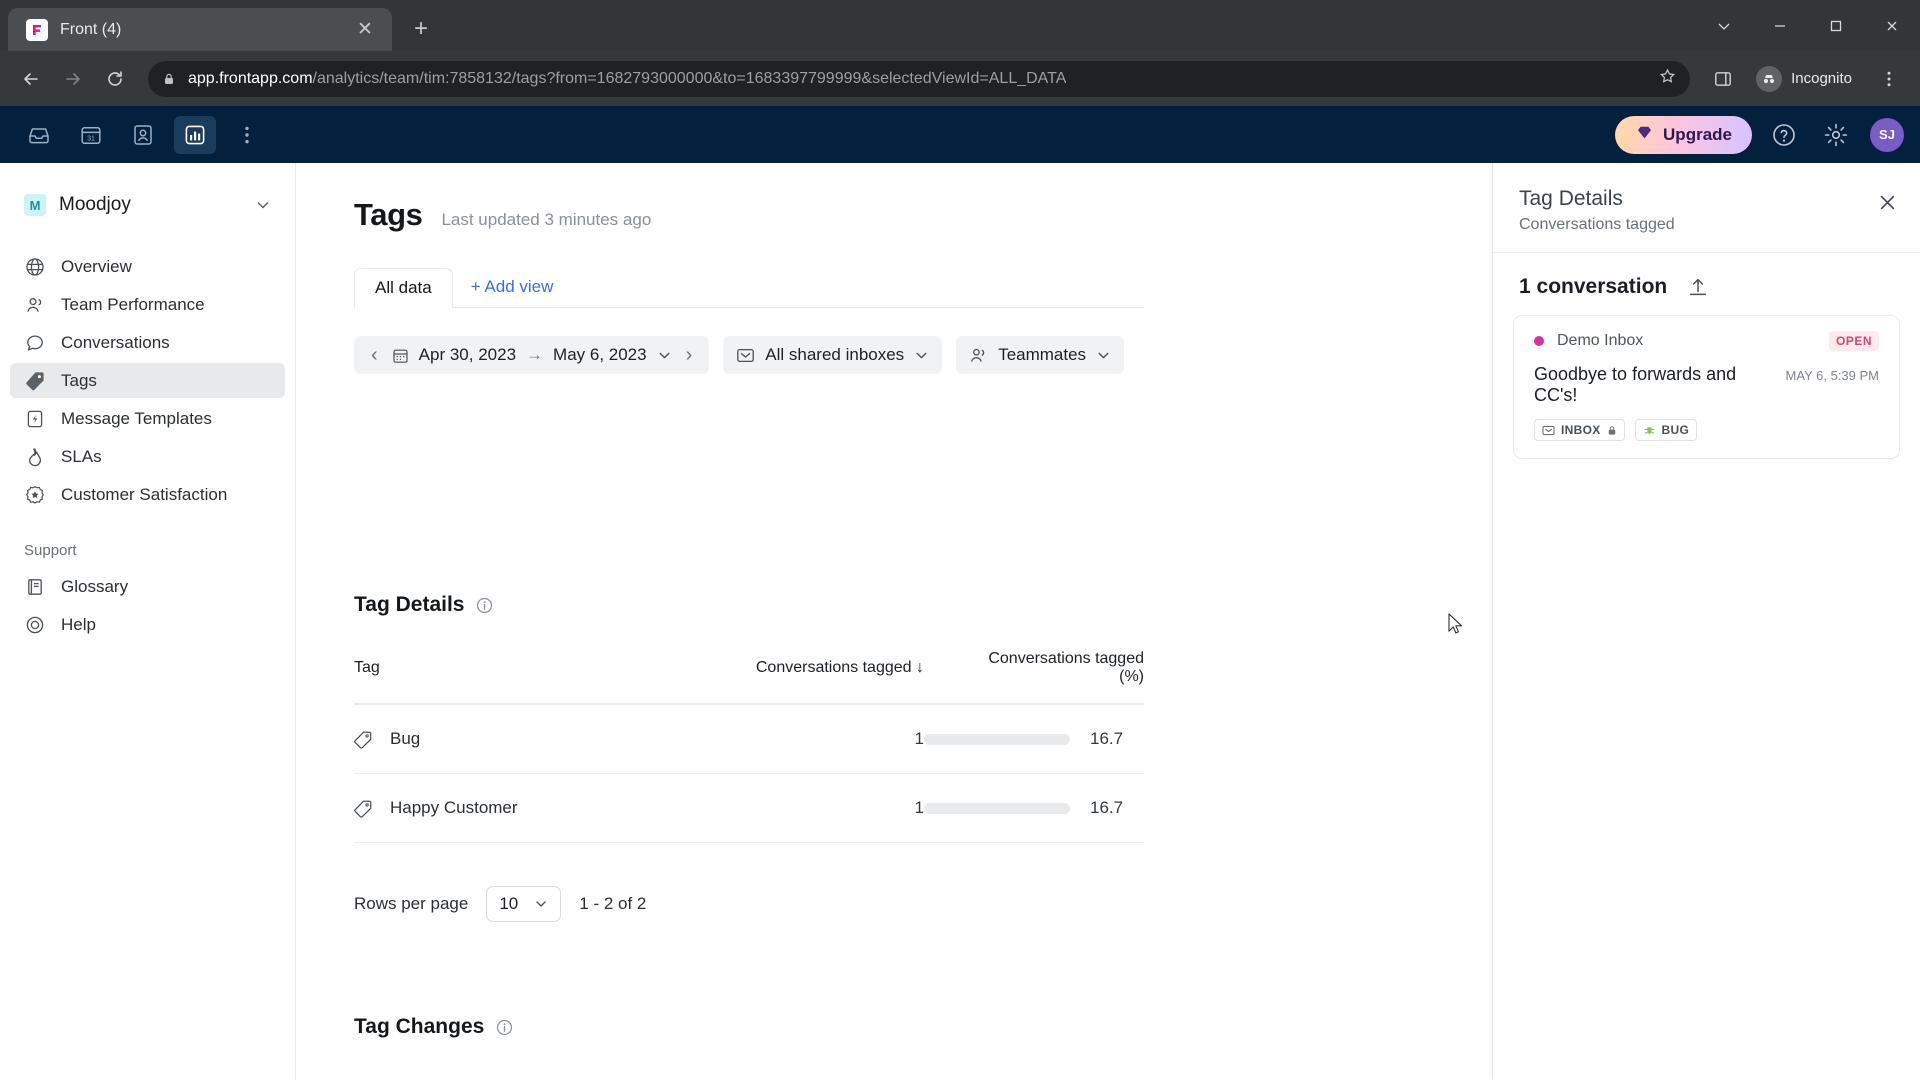  I want to click on sidebar-item-conversations: Conversations, so click(147, 342).